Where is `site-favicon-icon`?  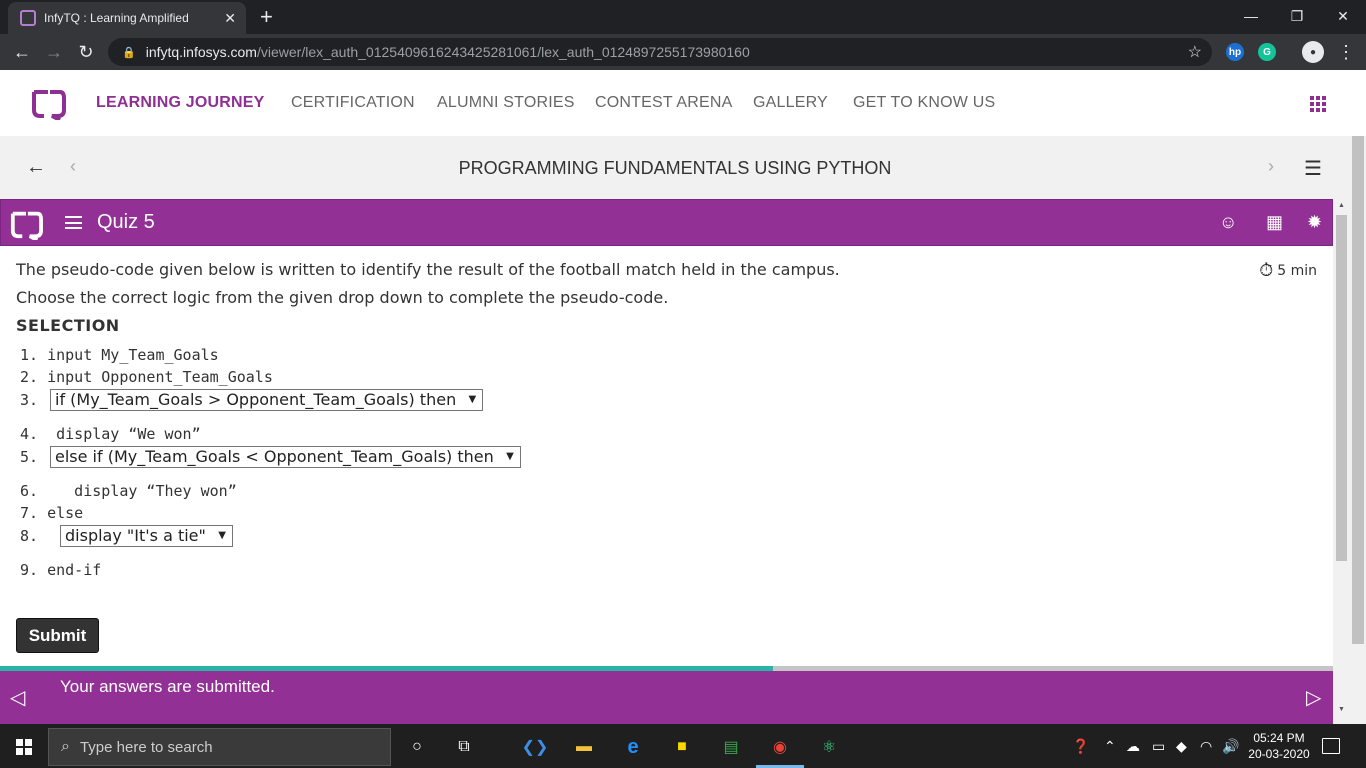
site-favicon-icon is located at coordinates (28, 18).